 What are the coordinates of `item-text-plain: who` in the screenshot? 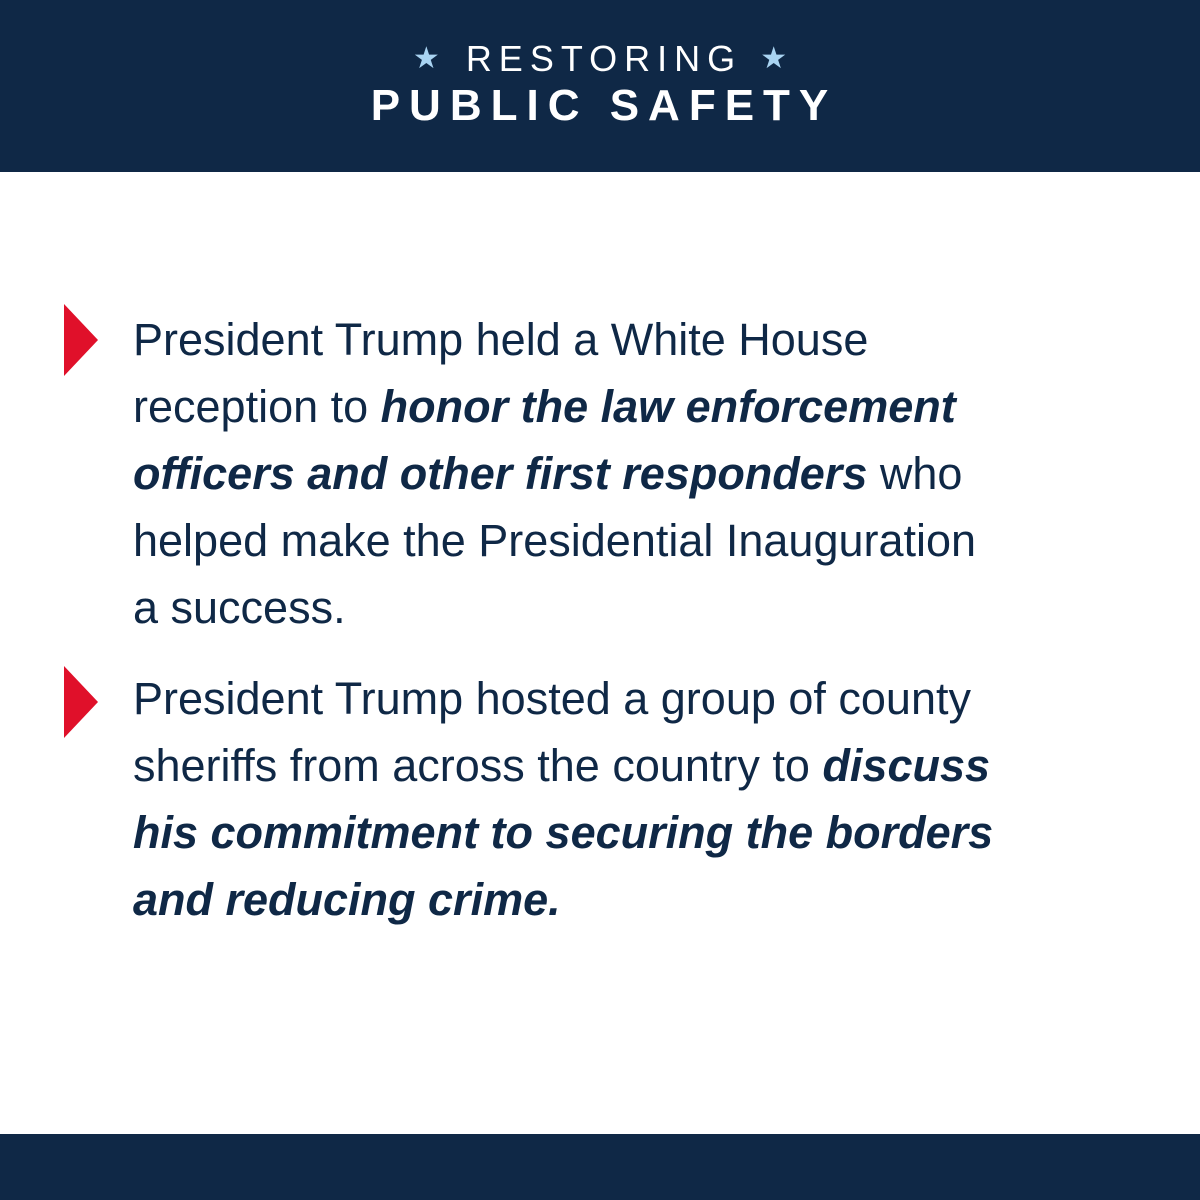 It's located at (915, 473).